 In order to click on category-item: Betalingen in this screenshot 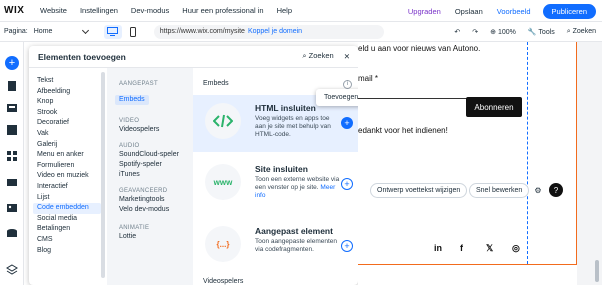, I will do `click(68, 229)`.